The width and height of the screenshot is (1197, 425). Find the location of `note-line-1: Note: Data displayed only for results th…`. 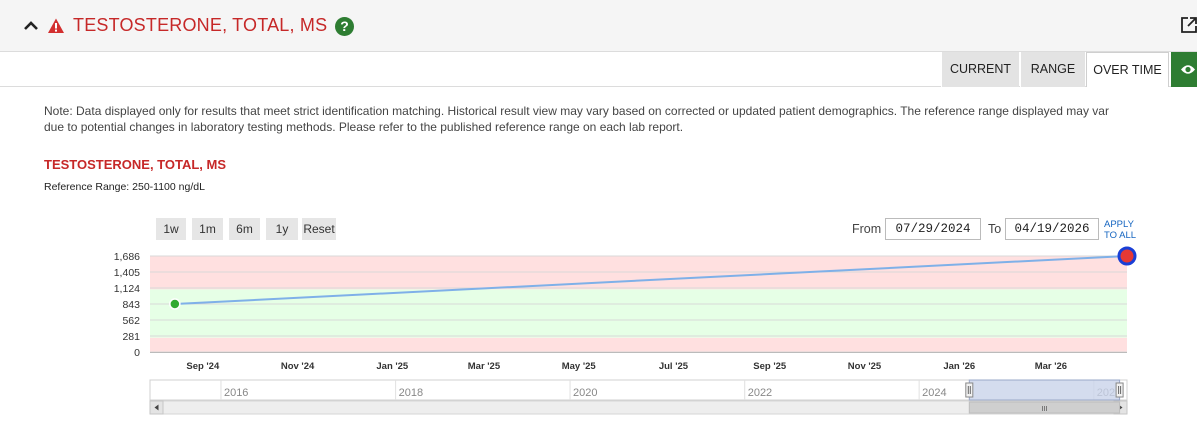

note-line-1: Note: Data displayed only for results th… is located at coordinates (576, 111).